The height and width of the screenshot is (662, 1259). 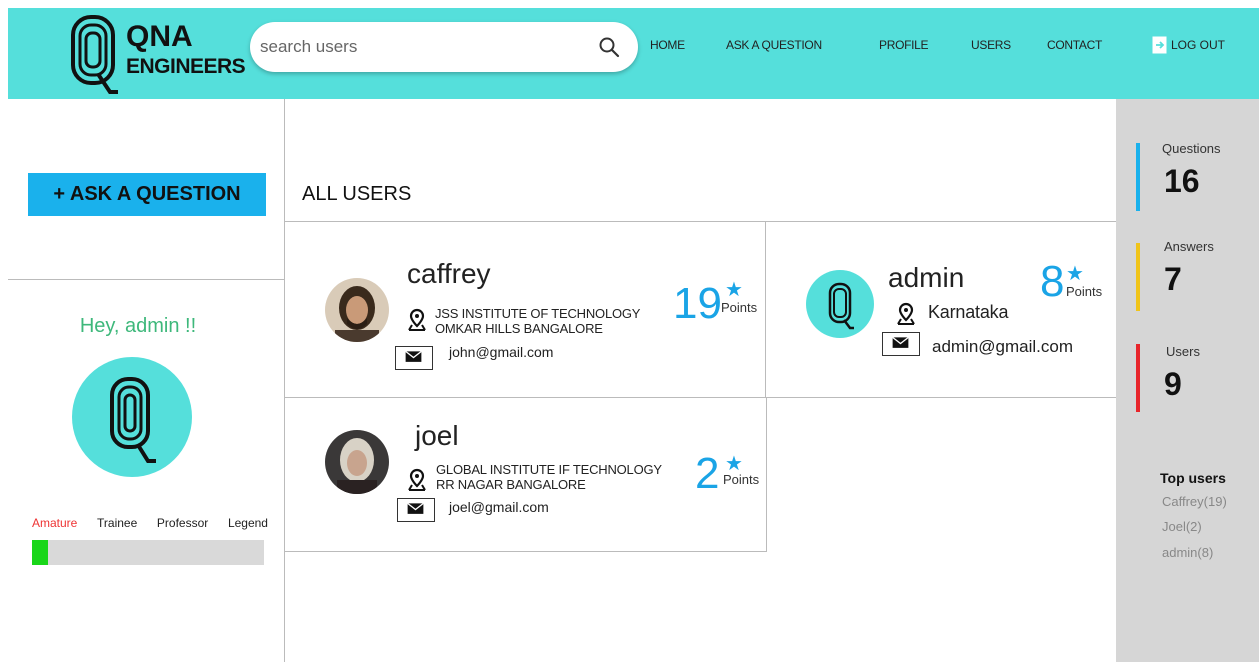 I want to click on logout-label: LOG OUT, so click(x=1198, y=45).